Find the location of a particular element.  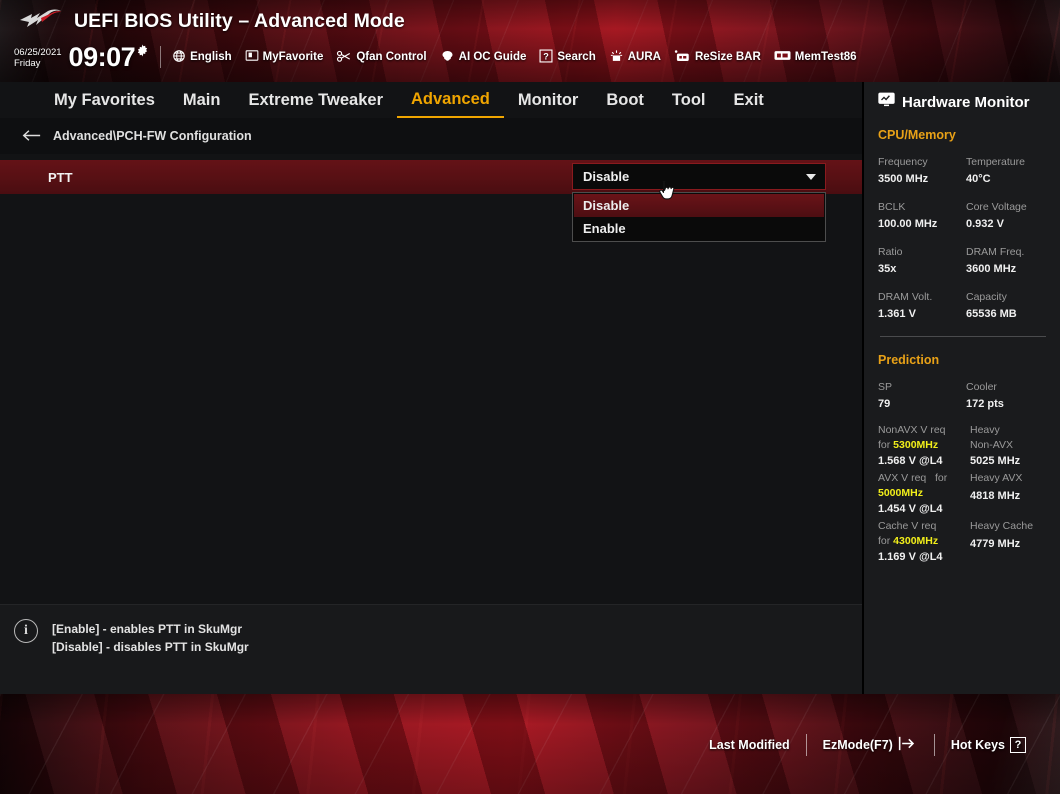

ptt-dropdown: Disable Disable Enable is located at coordinates (699, 202).